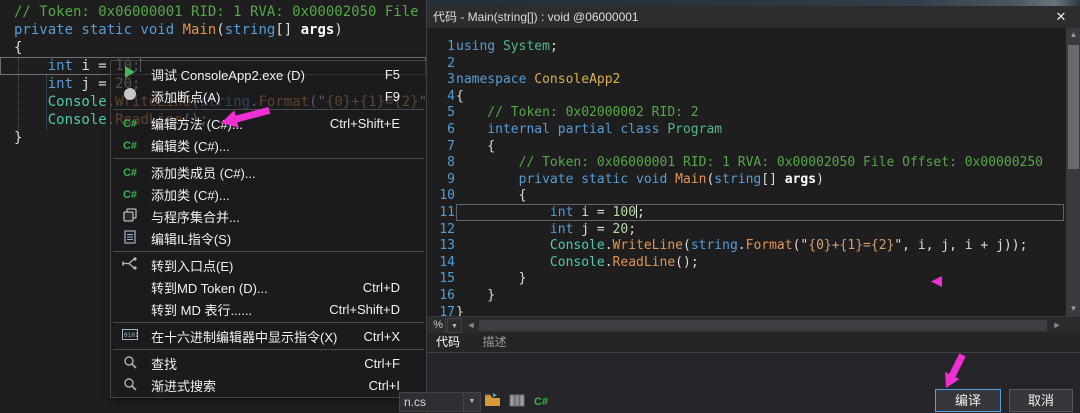 The image size is (1080, 413). I want to click on menu-item-find: 查找 Ctrl+F, so click(268, 363).